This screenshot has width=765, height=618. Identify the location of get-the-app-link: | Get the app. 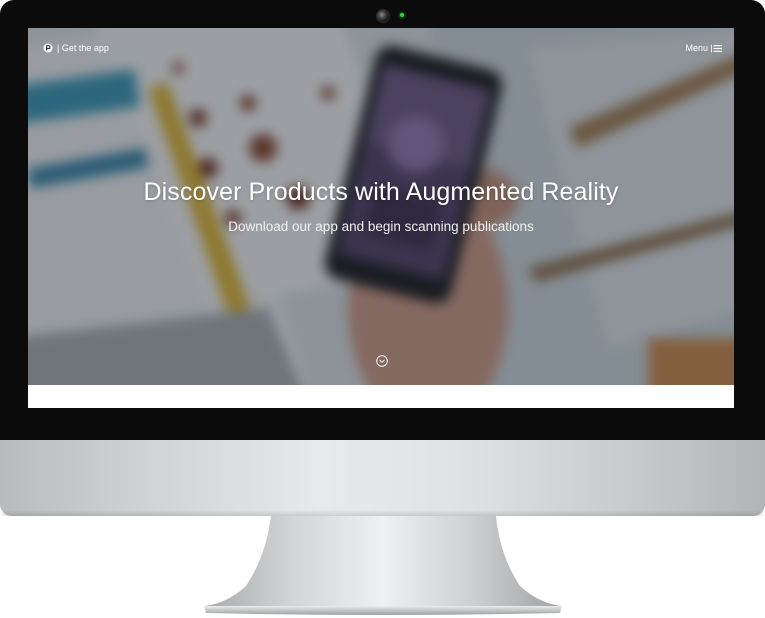
(76, 48).